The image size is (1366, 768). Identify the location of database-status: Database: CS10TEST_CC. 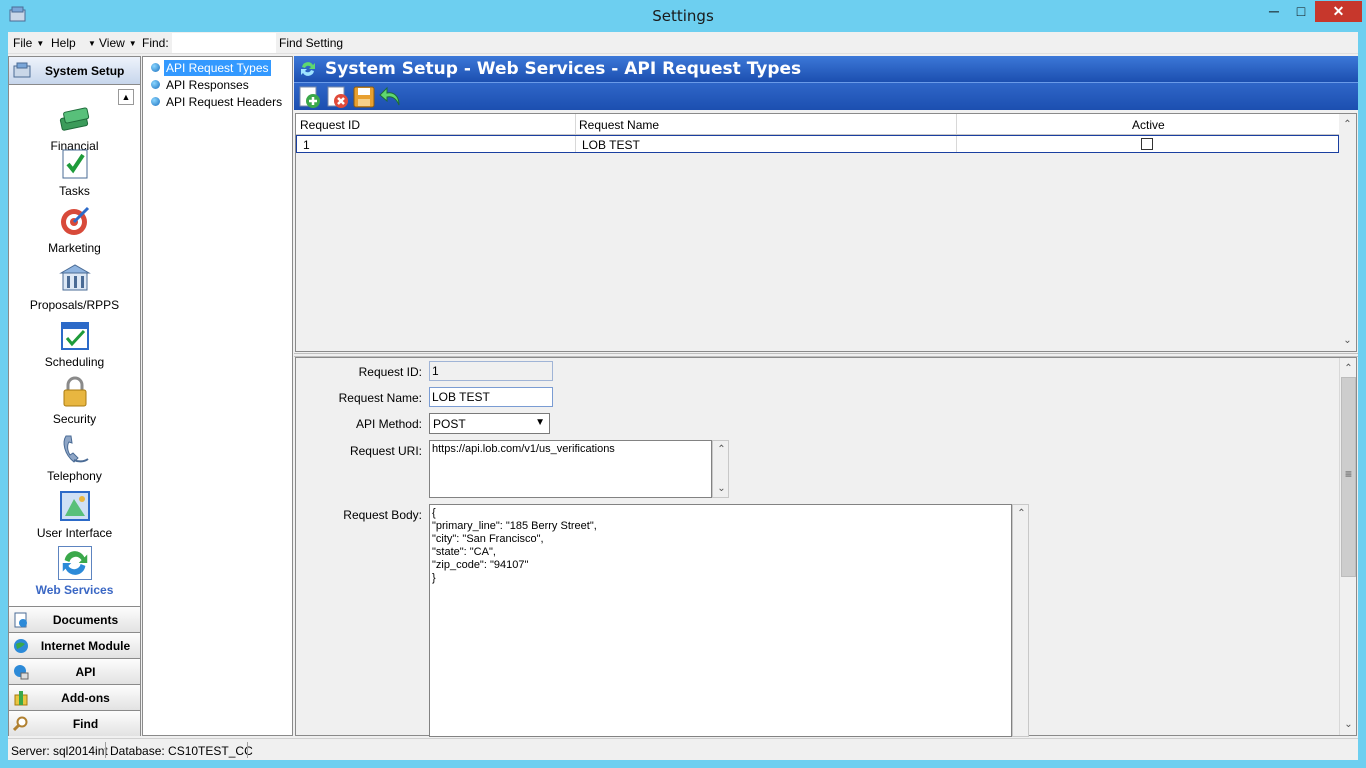
(181, 751).